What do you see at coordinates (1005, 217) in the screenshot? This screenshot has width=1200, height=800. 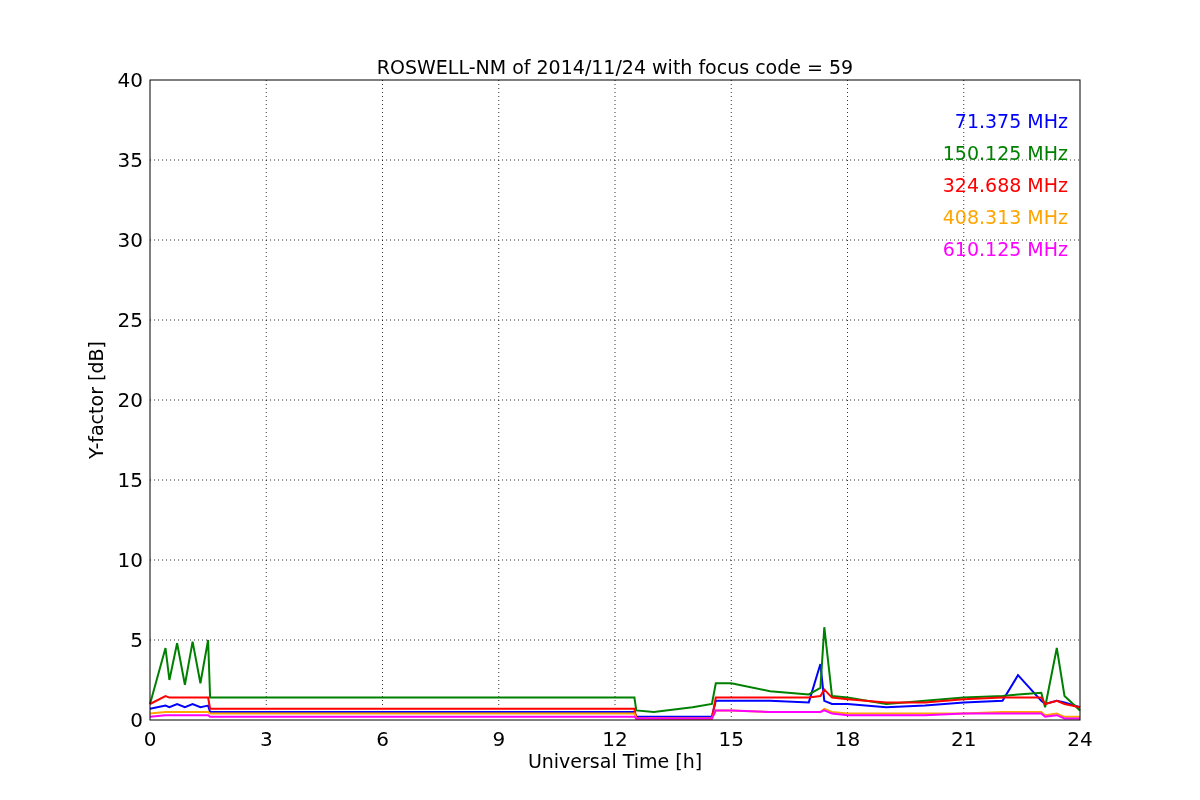 I see `legend-label: 408.313 MHz` at bounding box center [1005, 217].